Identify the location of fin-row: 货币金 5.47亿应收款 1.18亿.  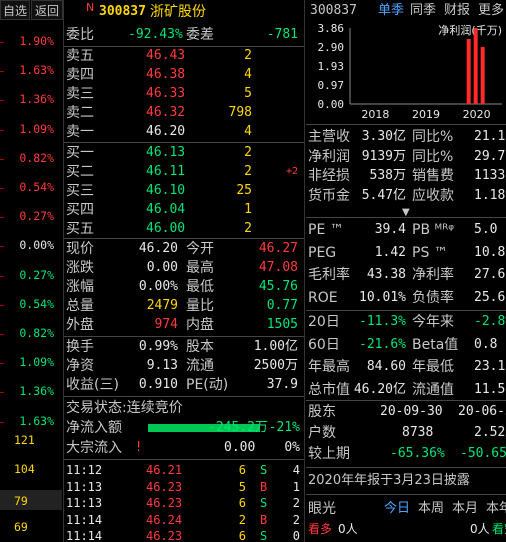
(407, 196).